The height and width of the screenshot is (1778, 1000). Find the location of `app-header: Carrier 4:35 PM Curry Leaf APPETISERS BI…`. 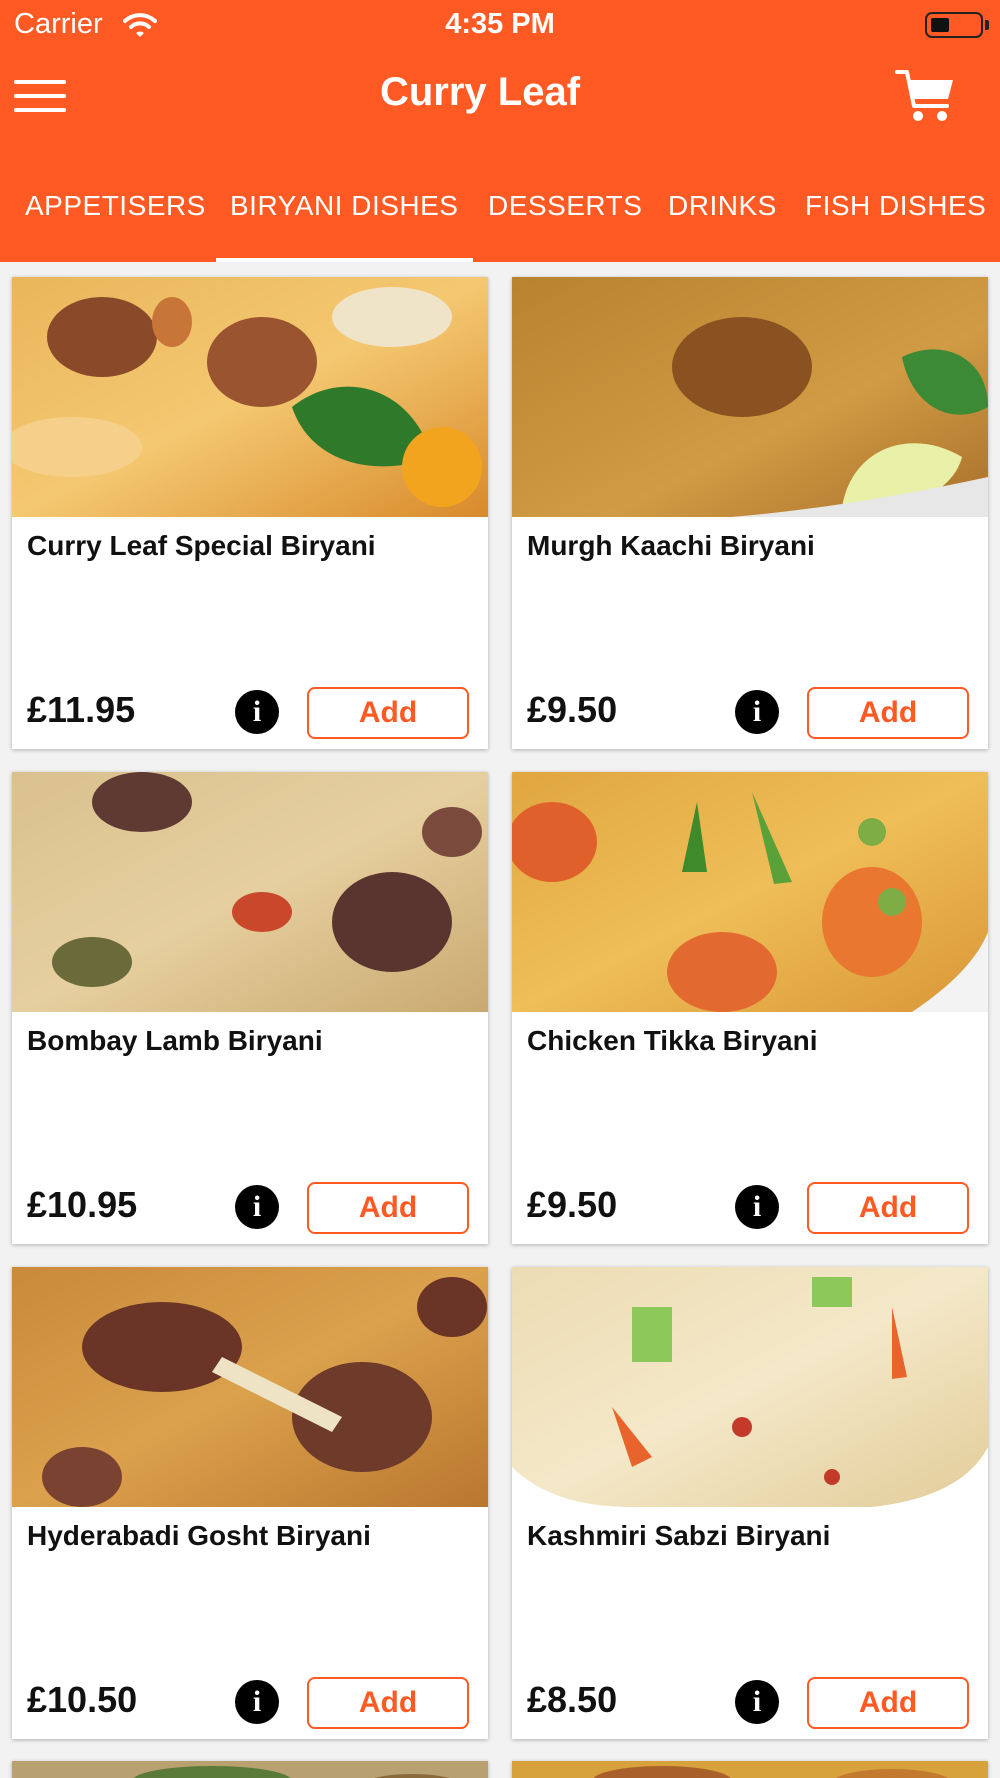

app-header: Carrier 4:35 PM Curry Leaf APPETISERS BI… is located at coordinates (500, 131).